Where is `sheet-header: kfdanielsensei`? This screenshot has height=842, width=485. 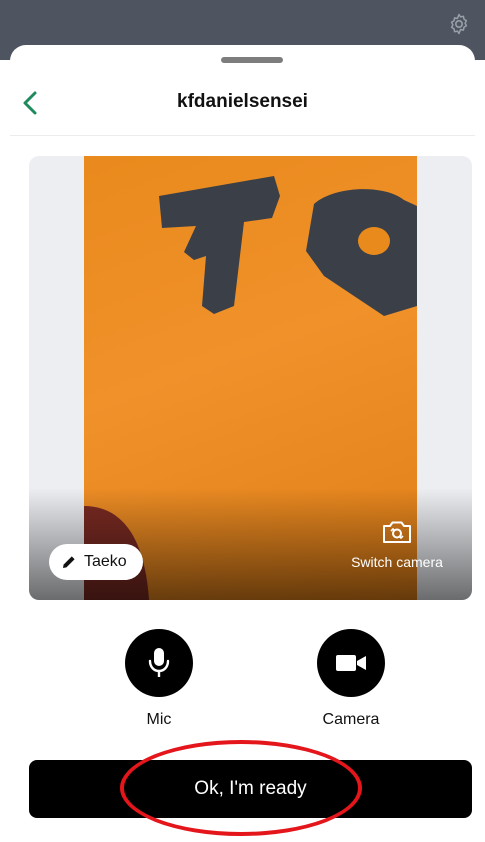 sheet-header: kfdanielsensei is located at coordinates (242, 103).